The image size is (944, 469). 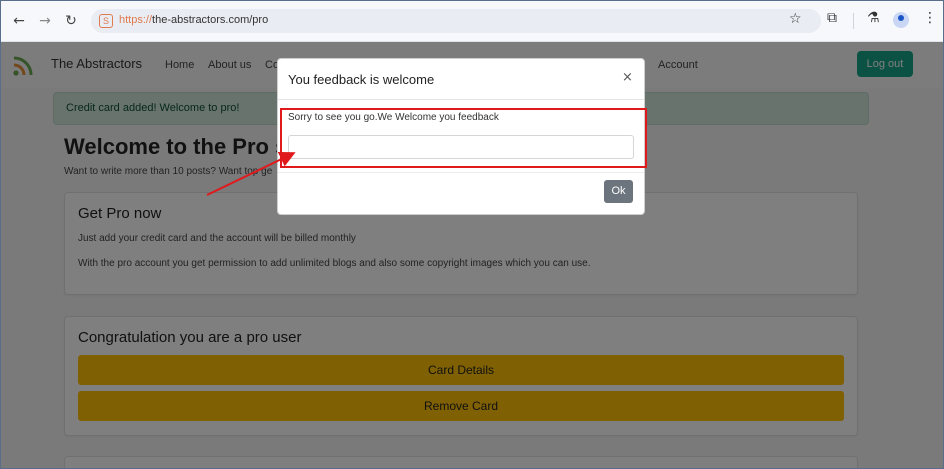 What do you see at coordinates (251, 174) in the screenshot?
I see `annotation-arrow-icon` at bounding box center [251, 174].